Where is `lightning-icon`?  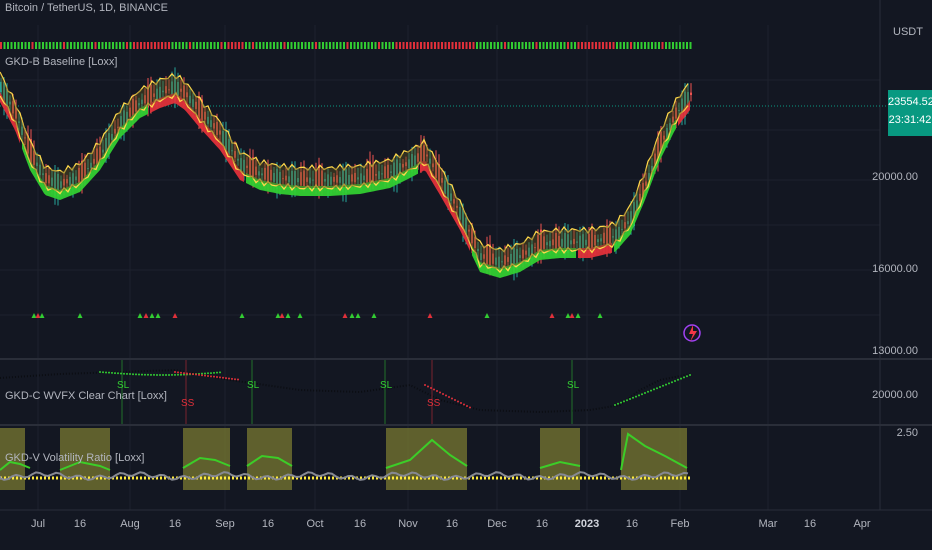
lightning-icon is located at coordinates (692, 333).